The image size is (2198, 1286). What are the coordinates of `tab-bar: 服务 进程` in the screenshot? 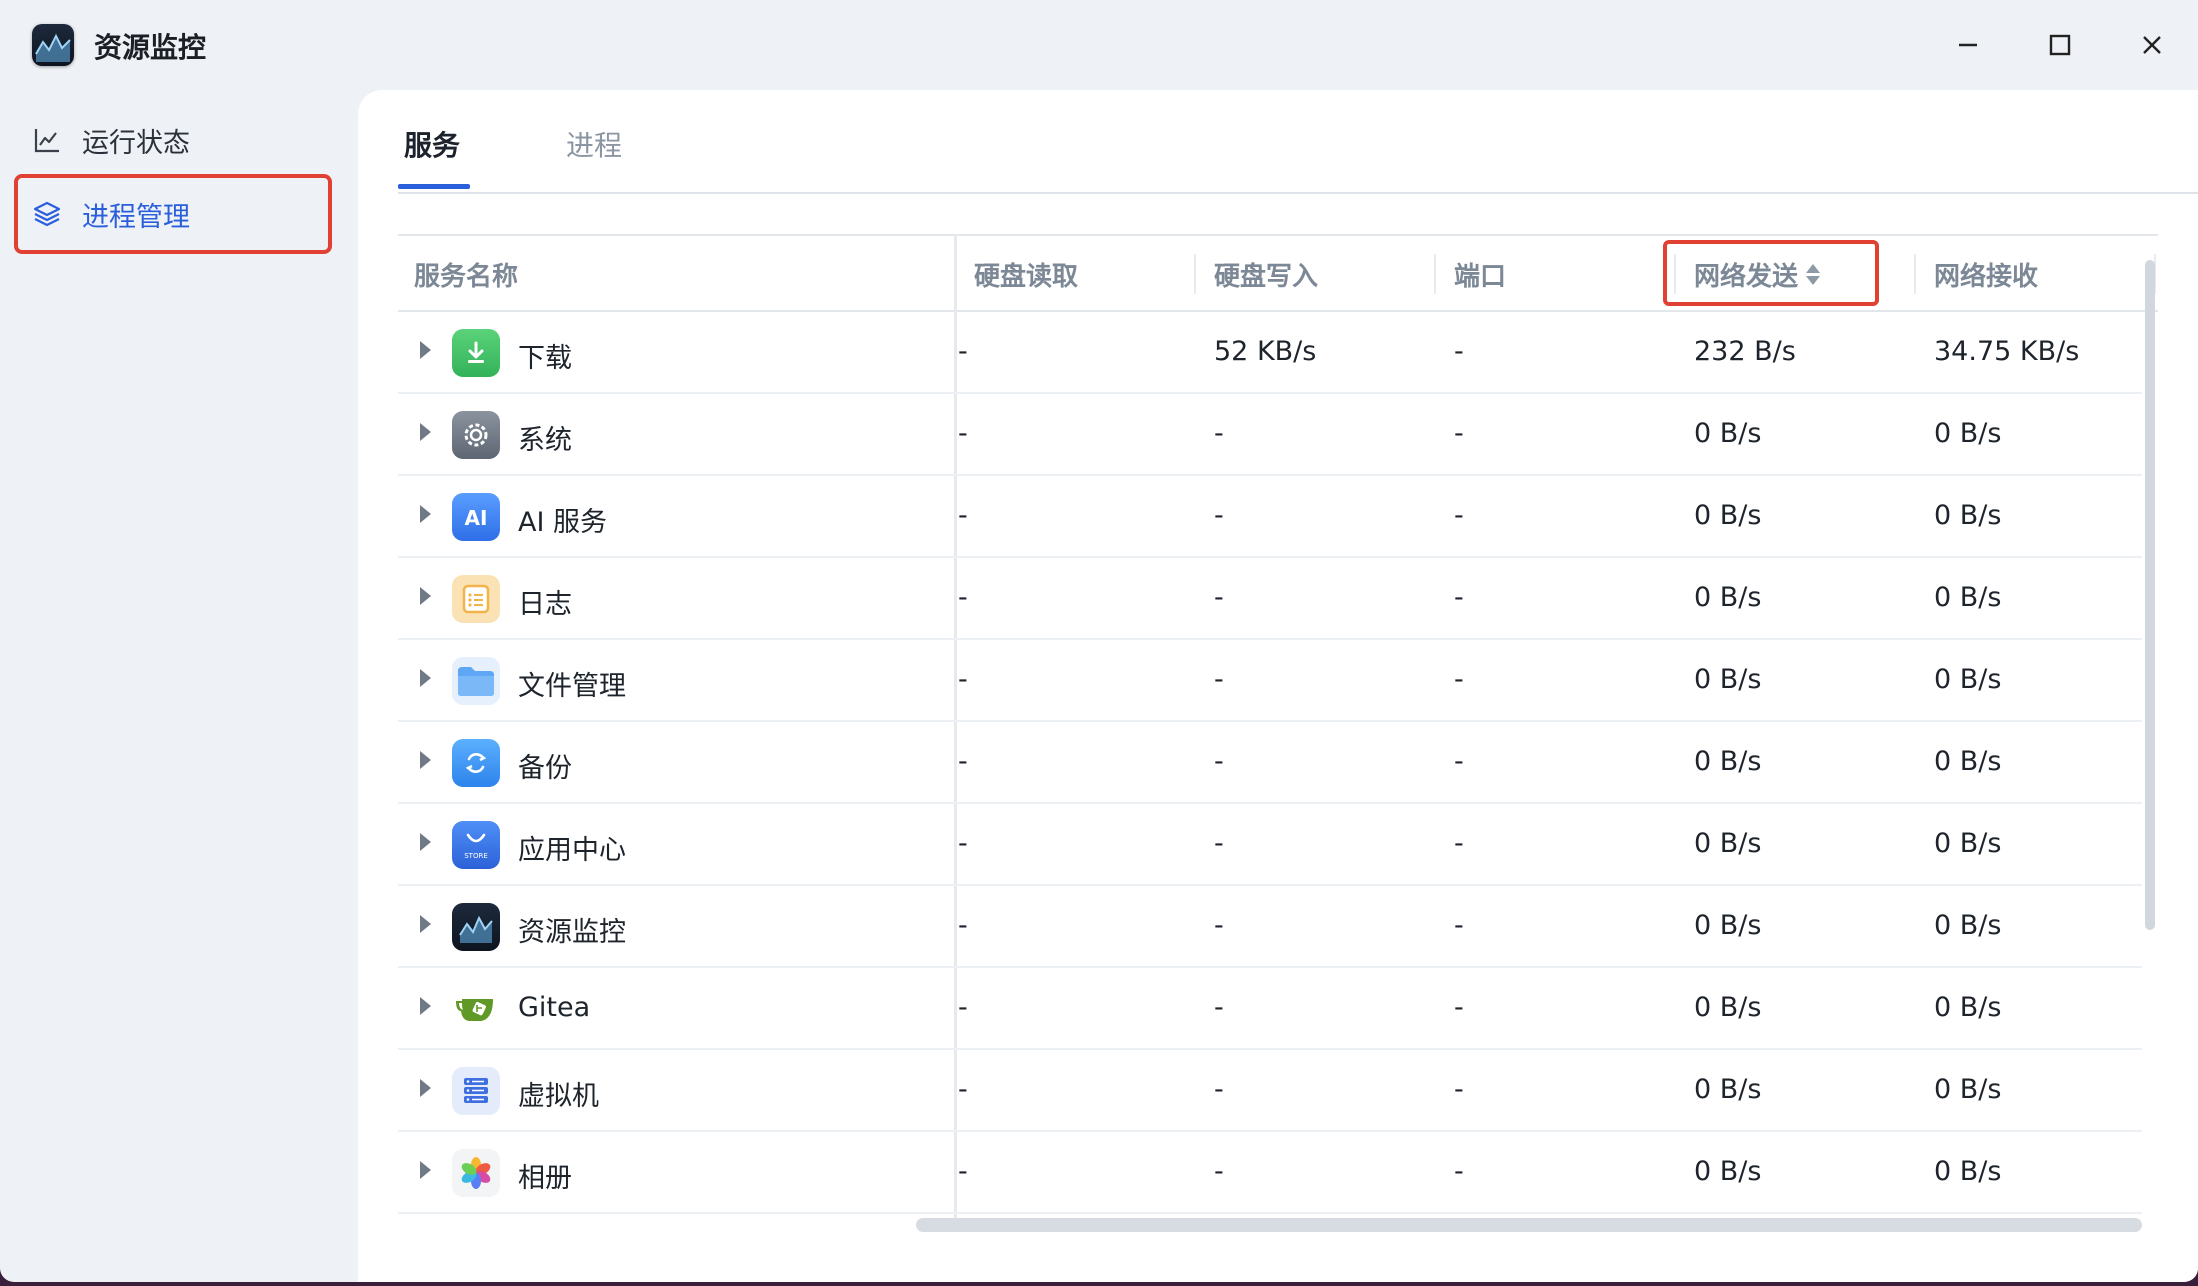 It's located at (1298, 142).